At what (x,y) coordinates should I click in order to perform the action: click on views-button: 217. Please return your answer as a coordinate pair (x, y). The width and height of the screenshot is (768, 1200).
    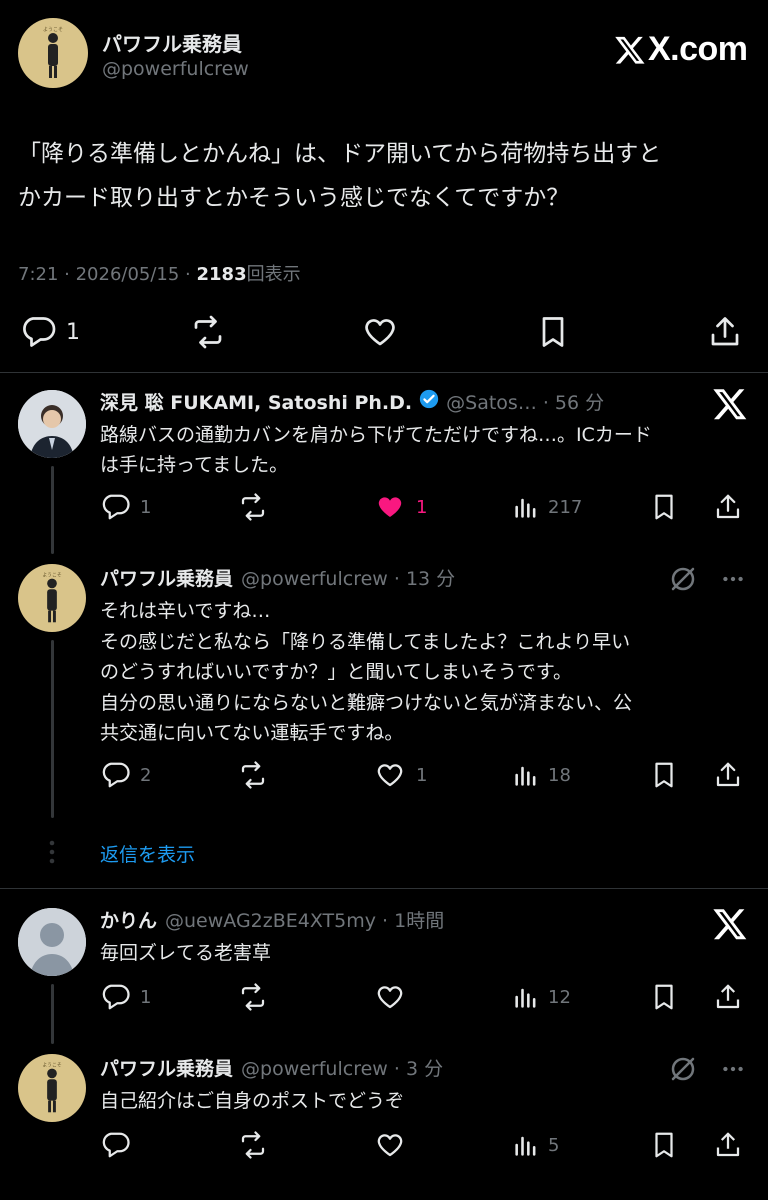
    Looking at the image, I should click on (547, 507).